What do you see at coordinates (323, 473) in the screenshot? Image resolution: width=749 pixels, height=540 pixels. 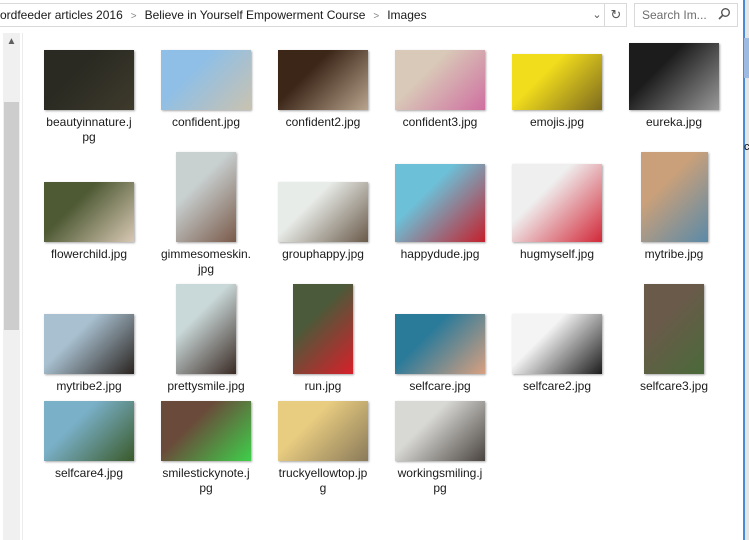 I see `file-name-line: truckyellowtop.jp` at bounding box center [323, 473].